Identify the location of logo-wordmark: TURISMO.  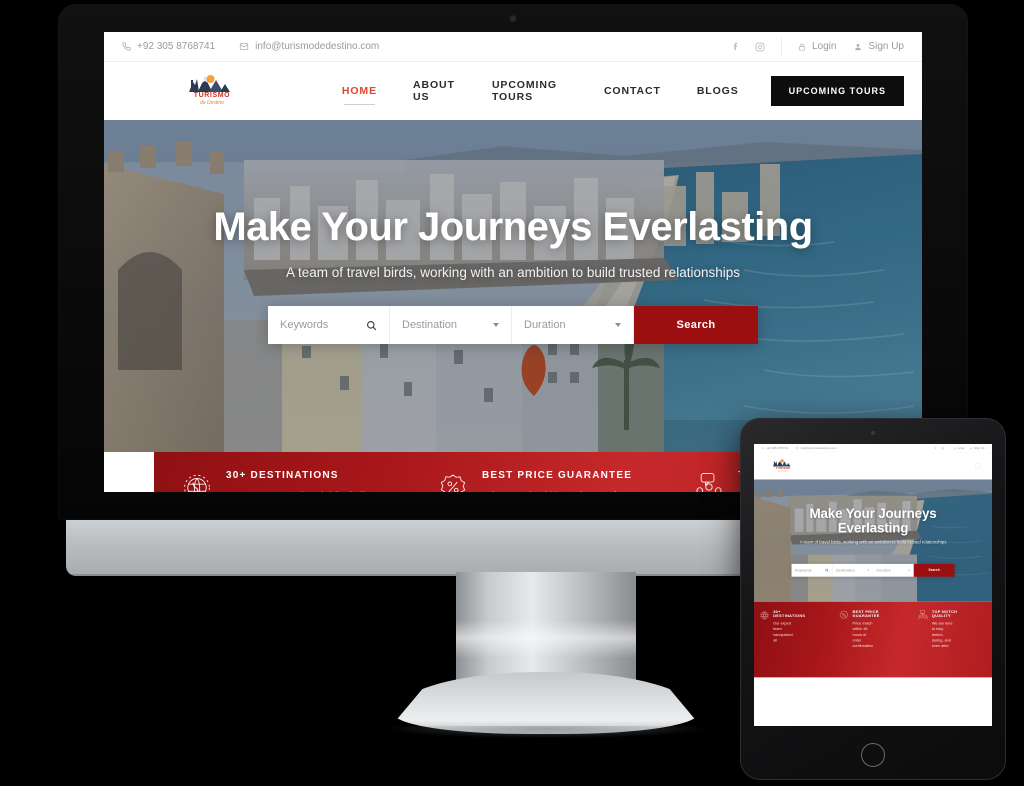
(212, 95).